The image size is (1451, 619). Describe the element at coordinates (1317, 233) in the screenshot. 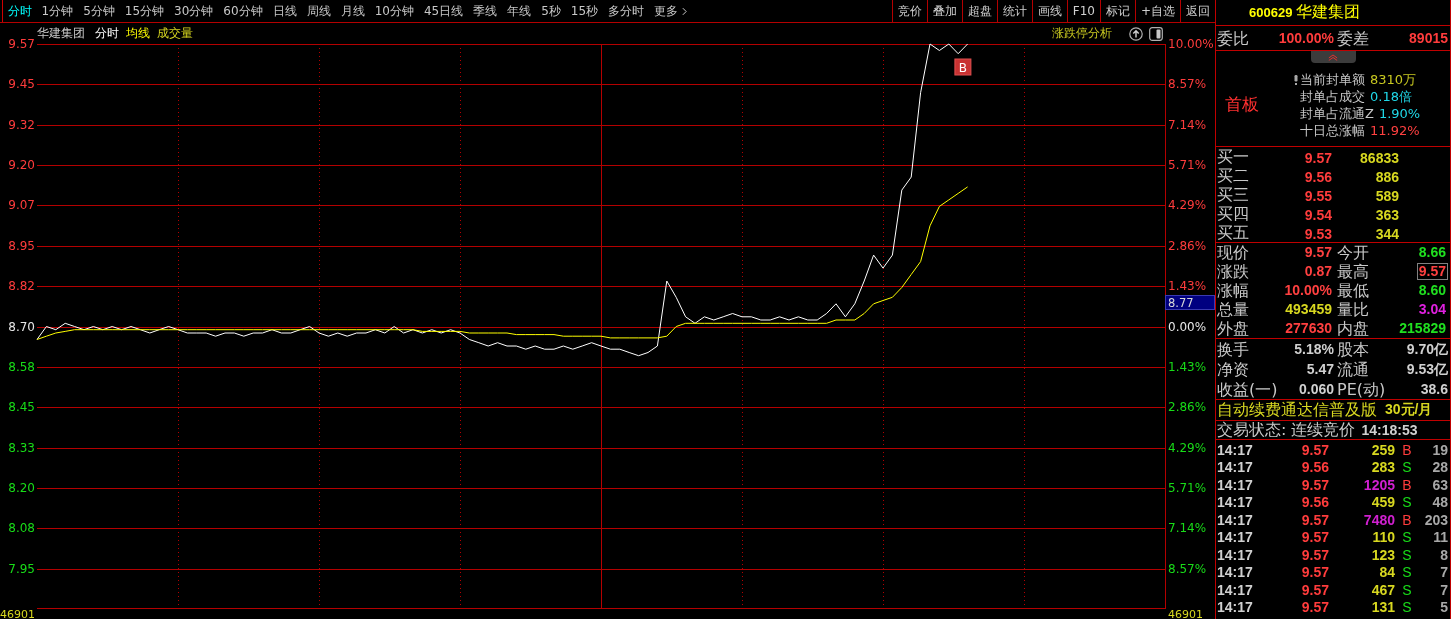

I see `bid-price: 9.53` at that location.